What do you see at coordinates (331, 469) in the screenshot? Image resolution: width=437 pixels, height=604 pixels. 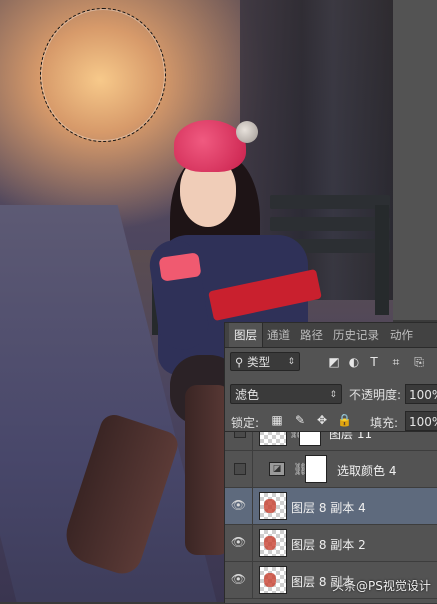 I see `layer-row: ◪ ⛓ 选取颜色 4` at bounding box center [331, 469].